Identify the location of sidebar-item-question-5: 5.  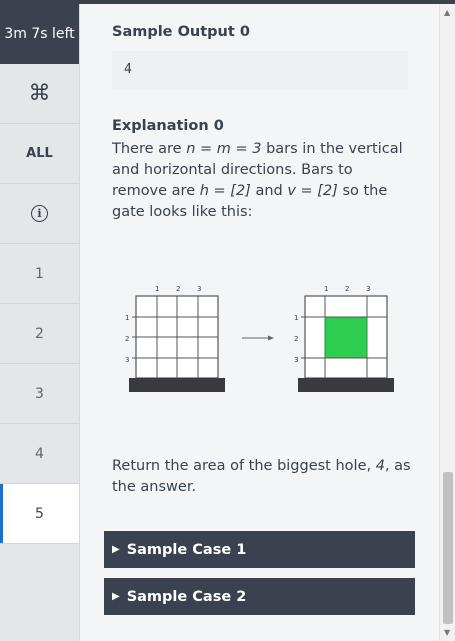
(39, 514).